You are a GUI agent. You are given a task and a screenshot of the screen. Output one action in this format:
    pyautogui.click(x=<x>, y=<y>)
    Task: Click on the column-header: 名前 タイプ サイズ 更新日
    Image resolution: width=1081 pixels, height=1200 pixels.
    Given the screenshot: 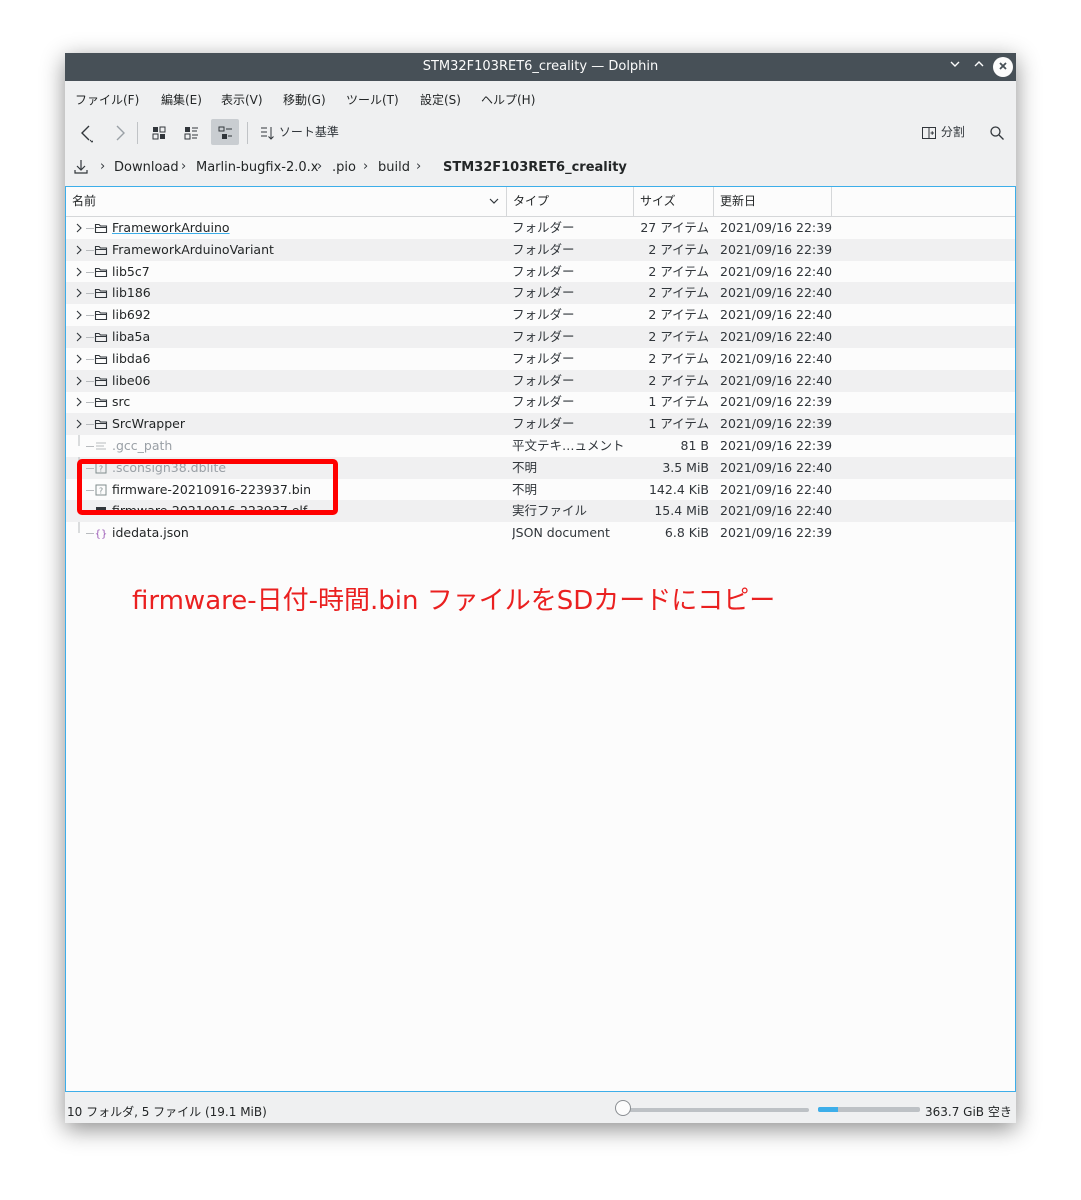 What is the action you would take?
    pyautogui.click(x=540, y=202)
    